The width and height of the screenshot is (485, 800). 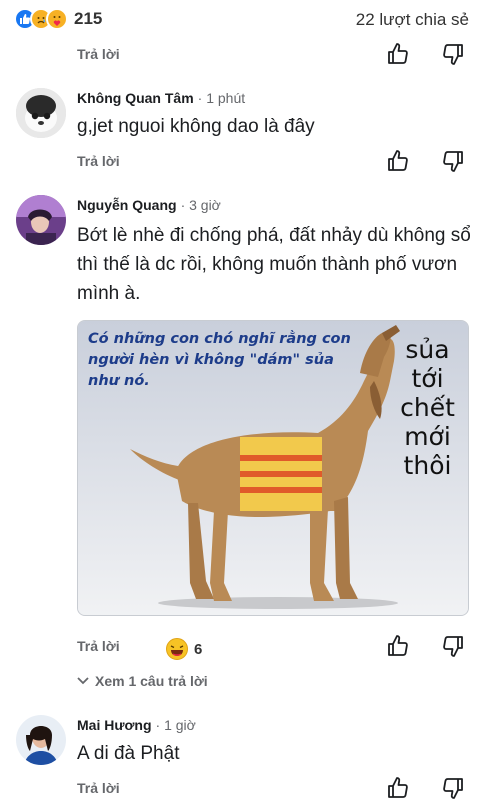 I want to click on reaction-count: 6, so click(x=198, y=649).